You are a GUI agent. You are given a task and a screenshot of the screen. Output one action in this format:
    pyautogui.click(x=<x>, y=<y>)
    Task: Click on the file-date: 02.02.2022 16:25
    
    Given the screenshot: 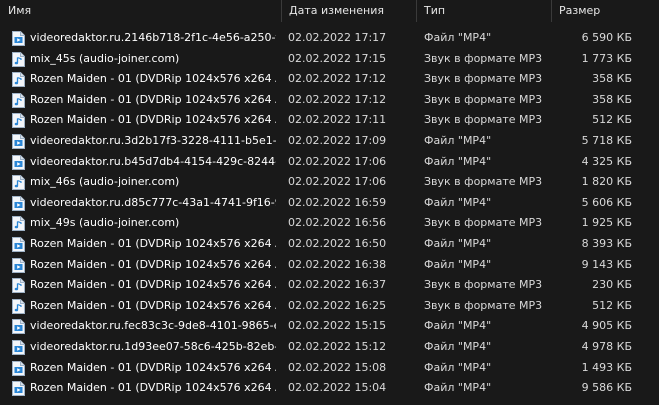 What is the action you would take?
    pyautogui.click(x=337, y=305)
    